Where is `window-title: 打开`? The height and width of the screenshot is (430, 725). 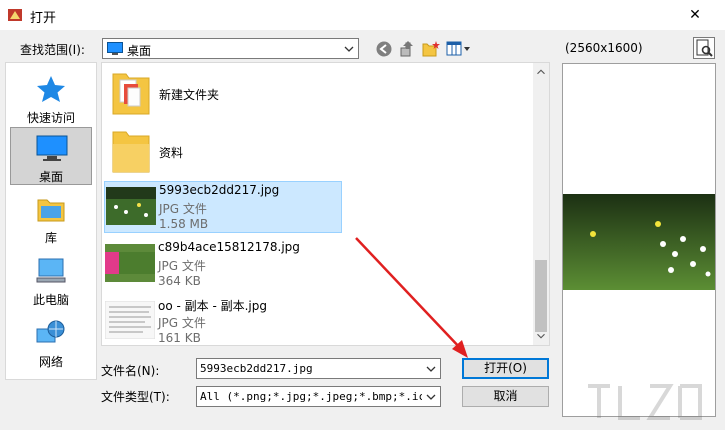 window-title: 打开 is located at coordinates (43, 18).